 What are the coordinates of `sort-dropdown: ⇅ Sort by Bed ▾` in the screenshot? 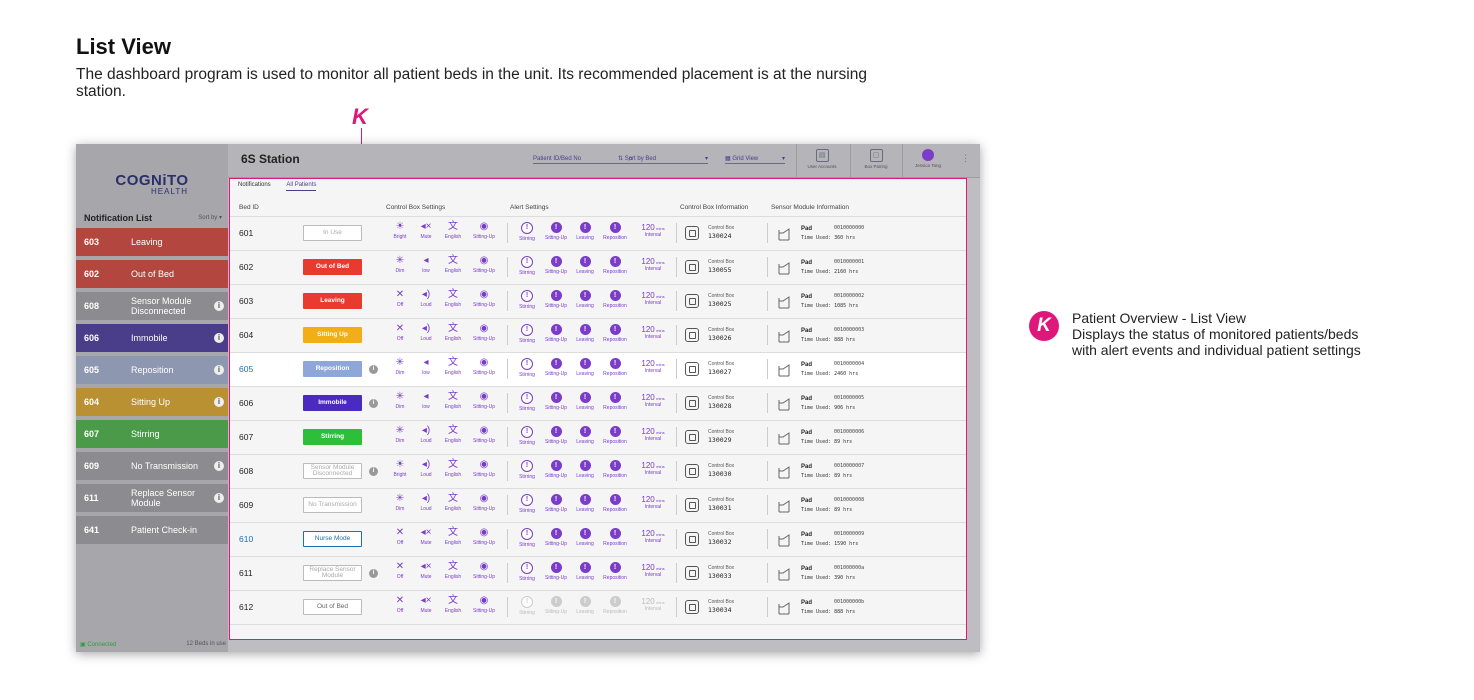 It's located at (663, 159).